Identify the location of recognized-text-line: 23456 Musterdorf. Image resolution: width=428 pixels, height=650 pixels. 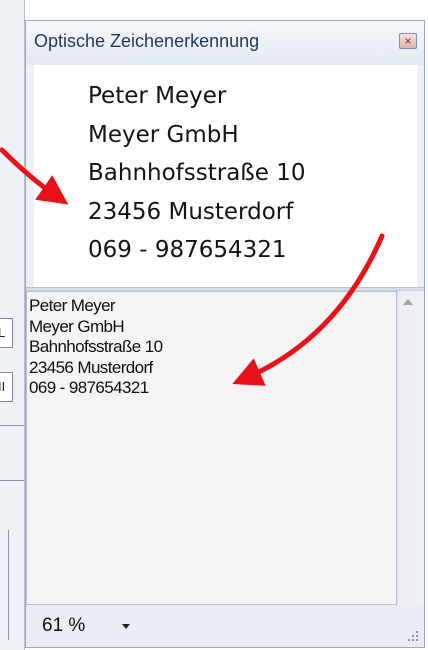
(91, 367).